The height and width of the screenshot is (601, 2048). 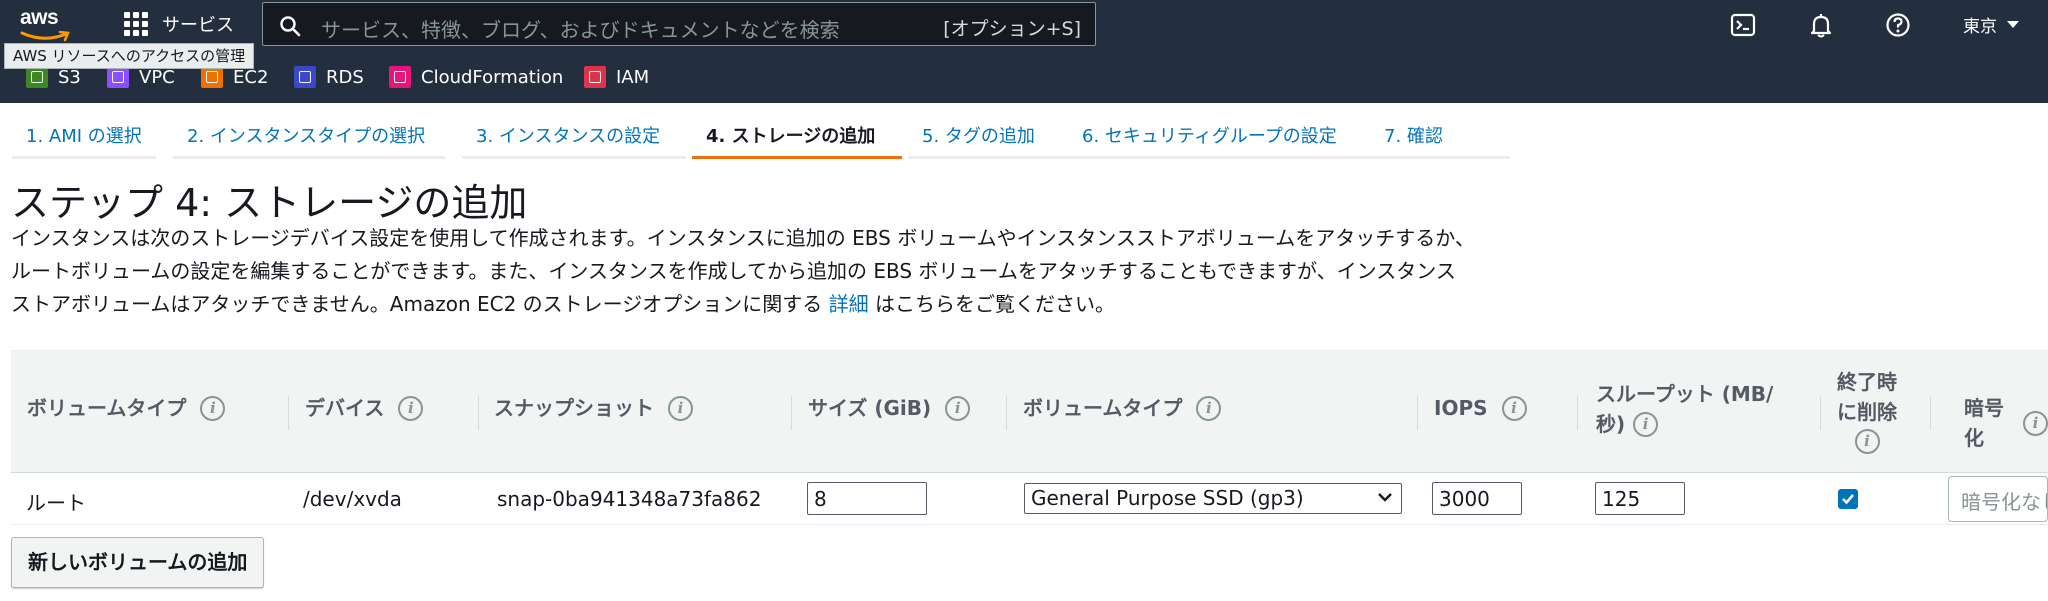 What do you see at coordinates (870, 408) in the screenshot?
I see `header-label: サイズ (GiB)` at bounding box center [870, 408].